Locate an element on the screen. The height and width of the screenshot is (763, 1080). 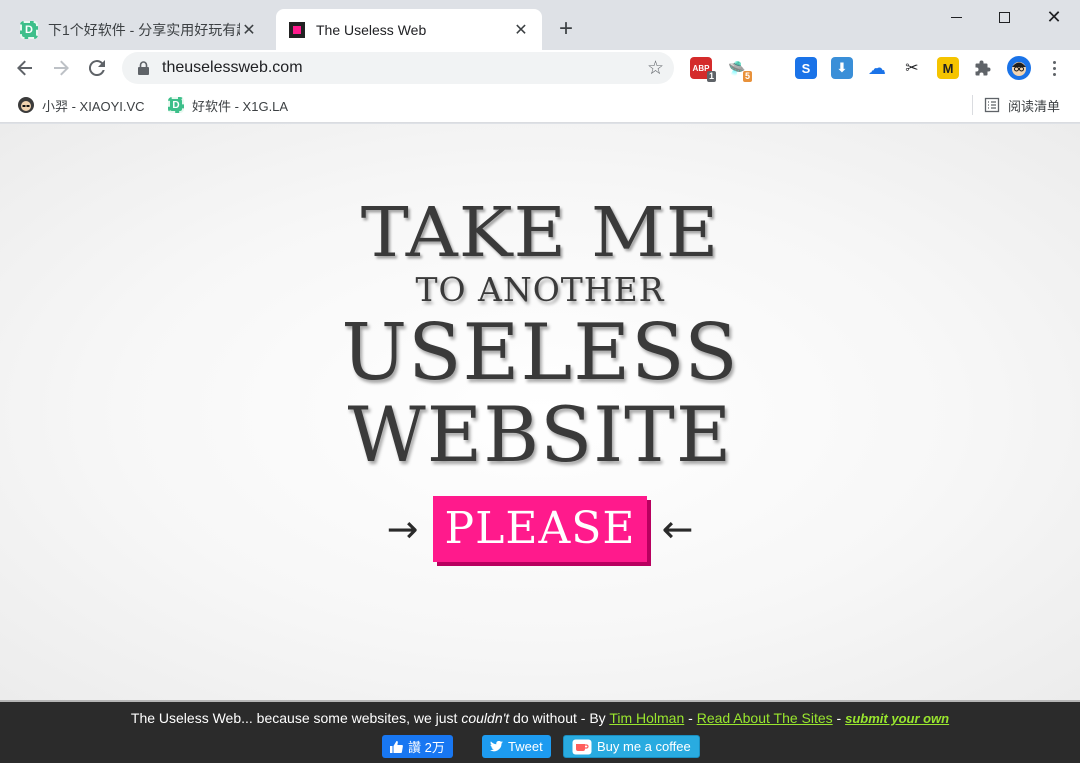
minimize-icon is located at coordinates (956, 17).